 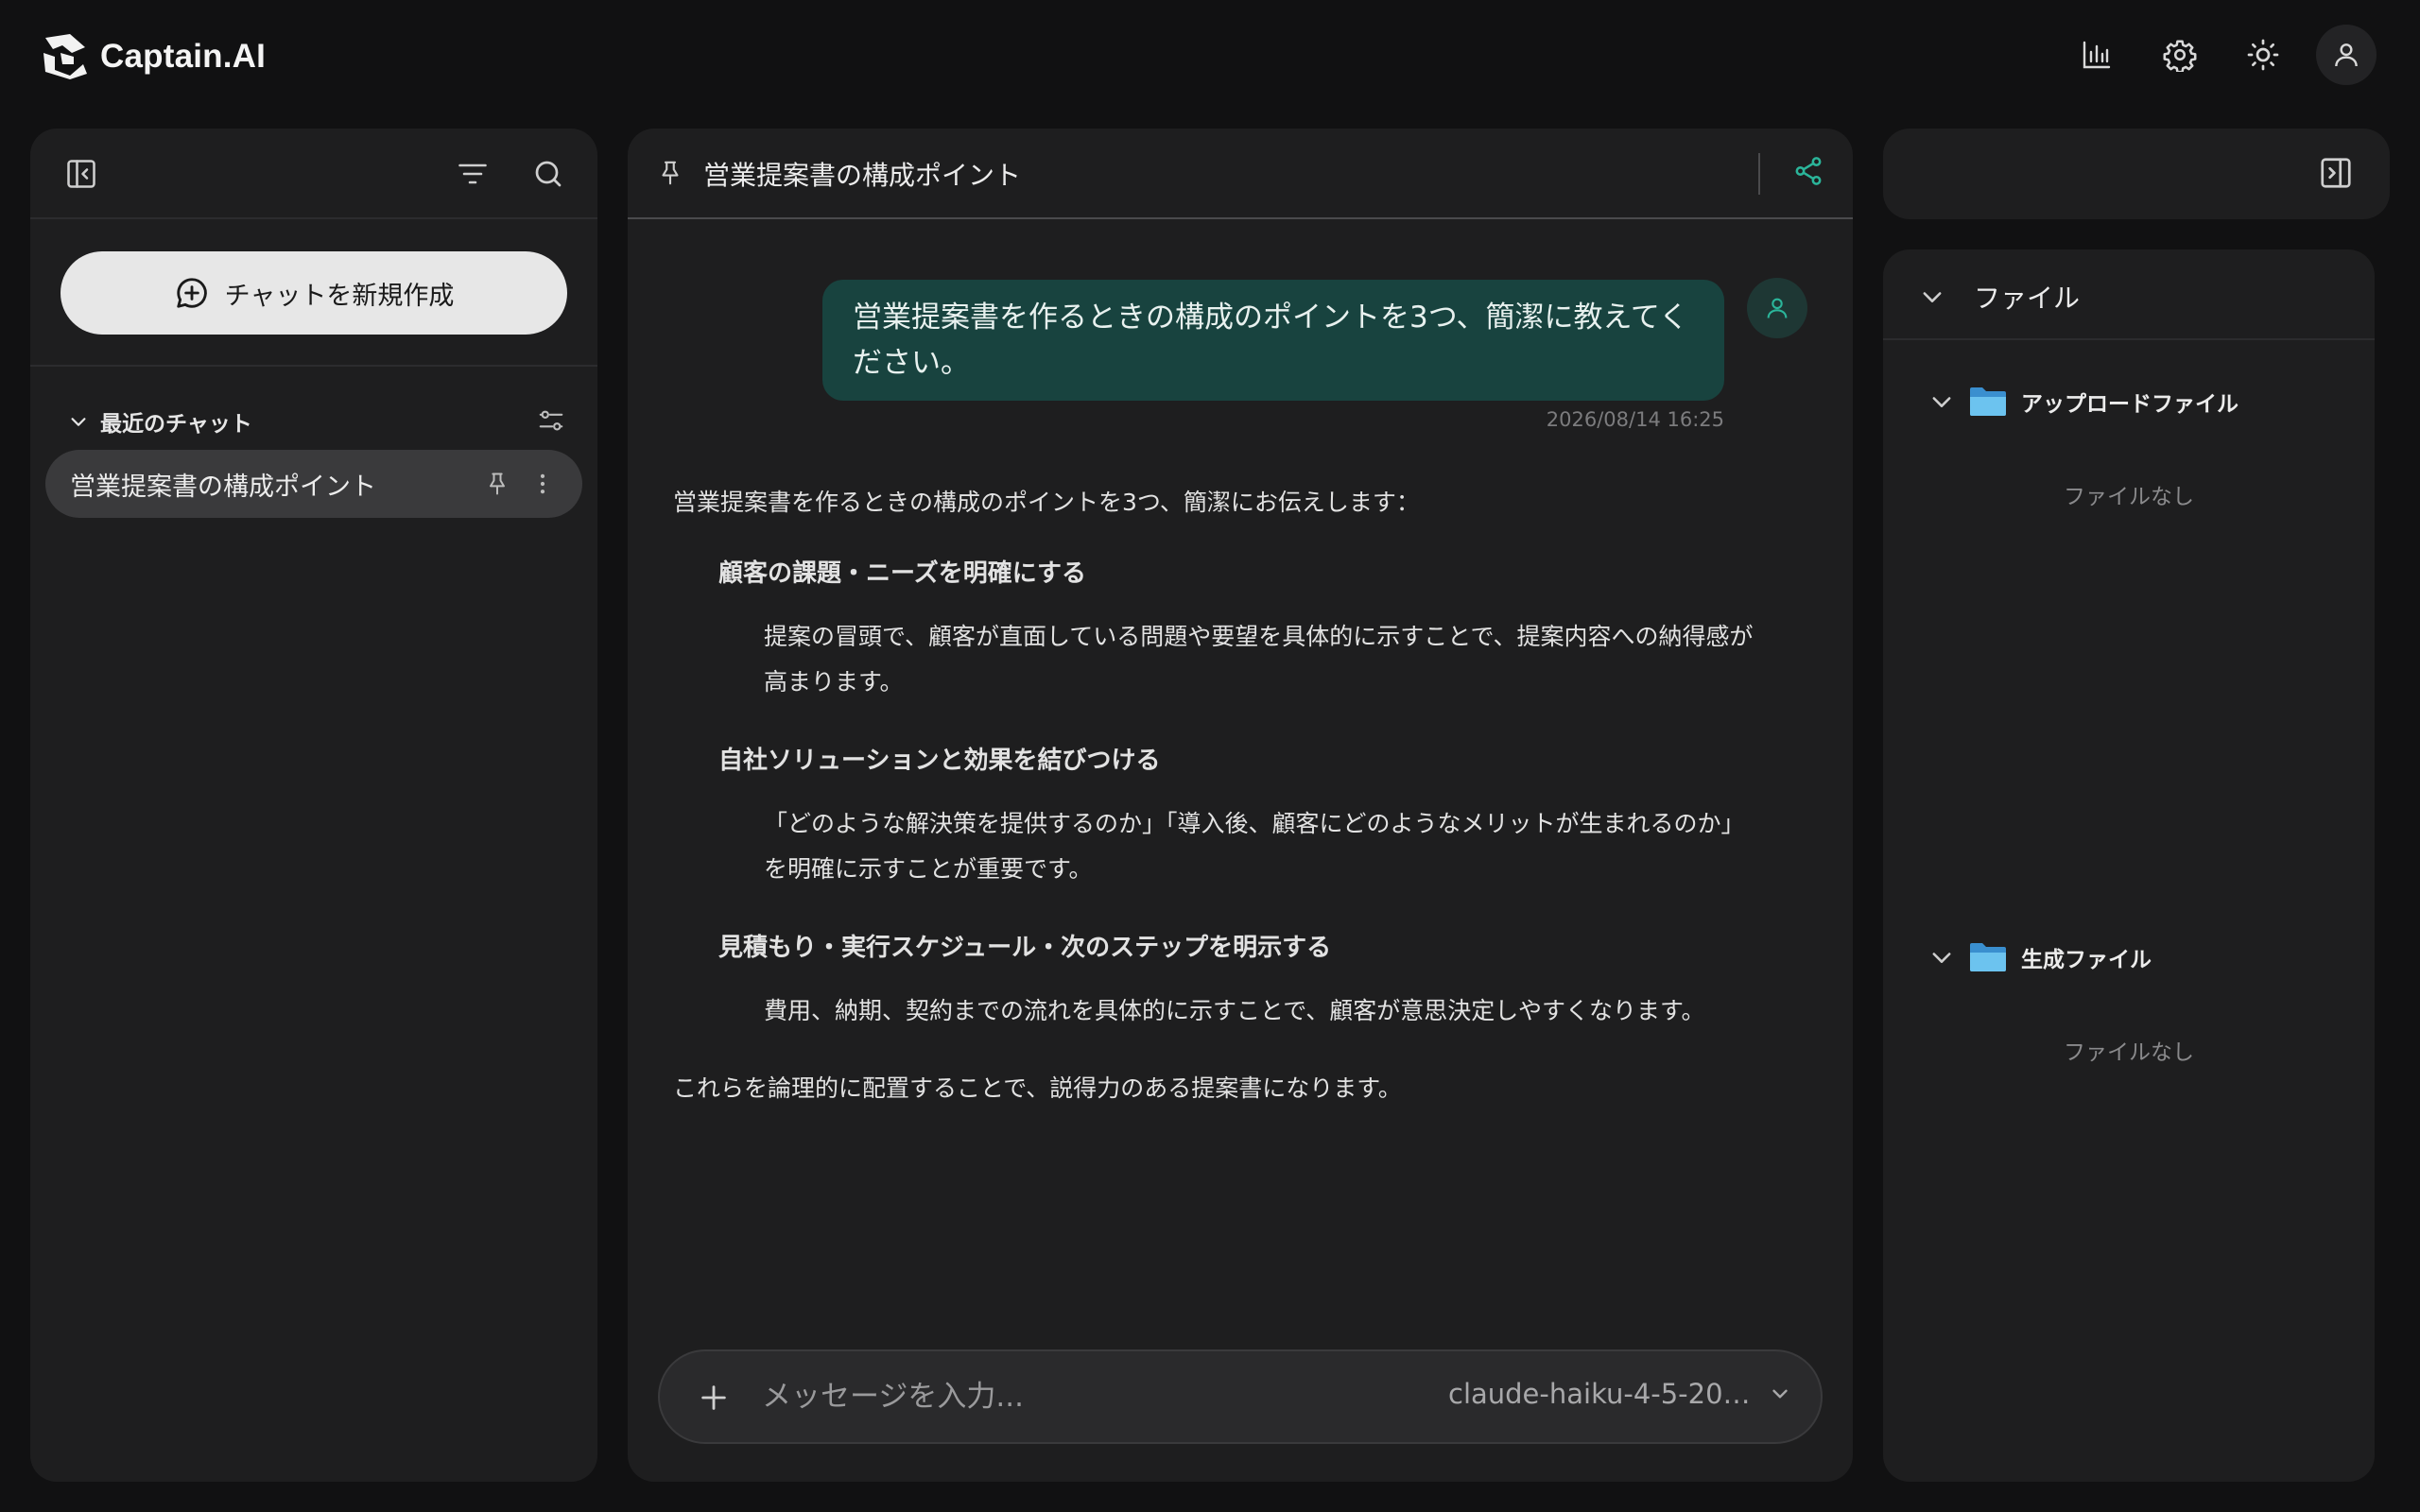 I want to click on answer-point-body: 費用、納期、契約までの流れを具体的に示すことで、顧客が意思決定しやすくなります。, so click(x=1234, y=1010).